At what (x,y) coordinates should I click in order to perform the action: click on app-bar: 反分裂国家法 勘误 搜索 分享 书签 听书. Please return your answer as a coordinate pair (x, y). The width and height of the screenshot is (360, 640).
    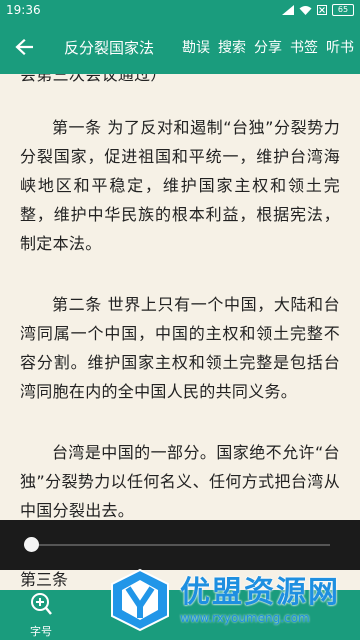
    Looking at the image, I should click on (180, 47).